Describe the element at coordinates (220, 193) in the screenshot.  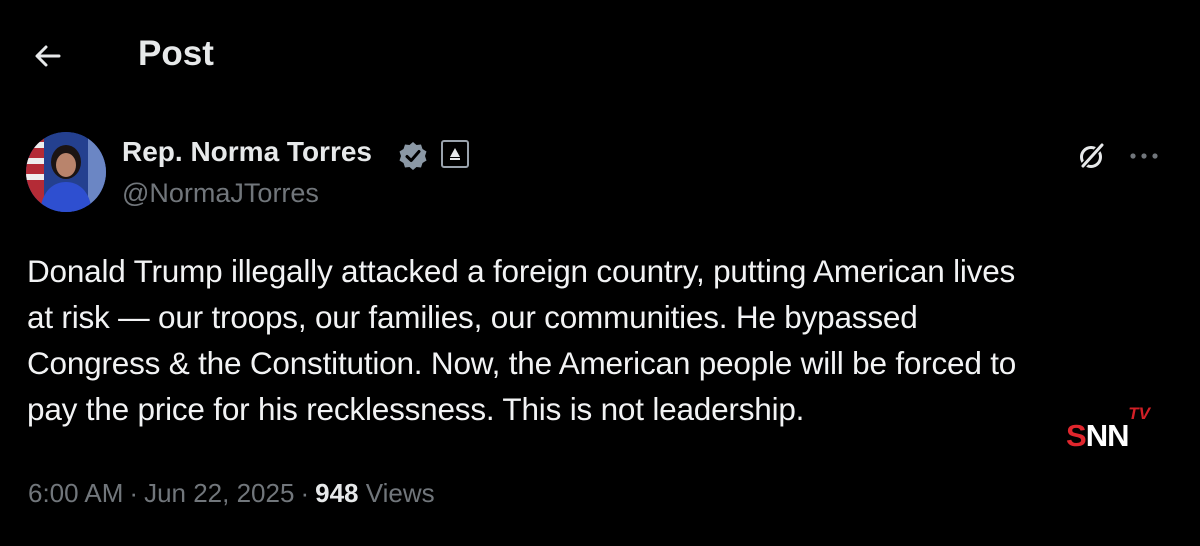
I see `author-handle: @NormaJTorres` at that location.